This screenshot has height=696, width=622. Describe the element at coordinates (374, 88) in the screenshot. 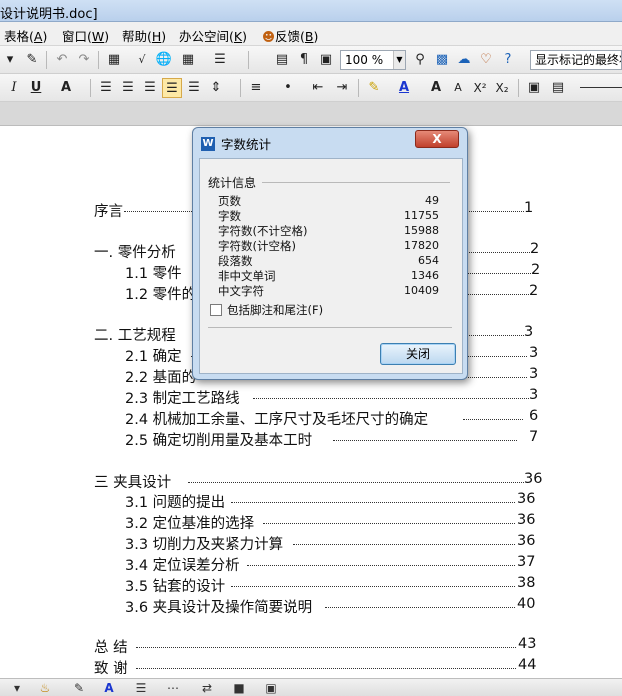

I see `highlight-icon: ✎` at that location.